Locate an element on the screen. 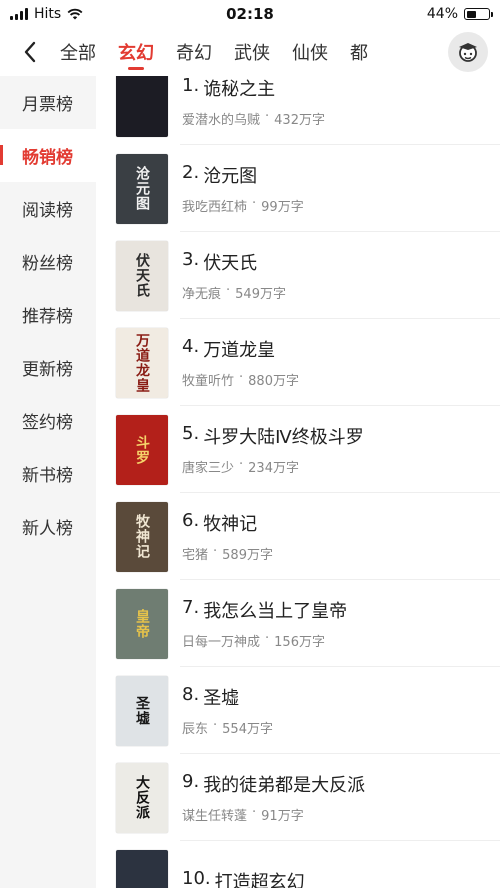 The width and height of the screenshot is (500, 888). book-title-line: 2. 沧元图 is located at coordinates (243, 175).